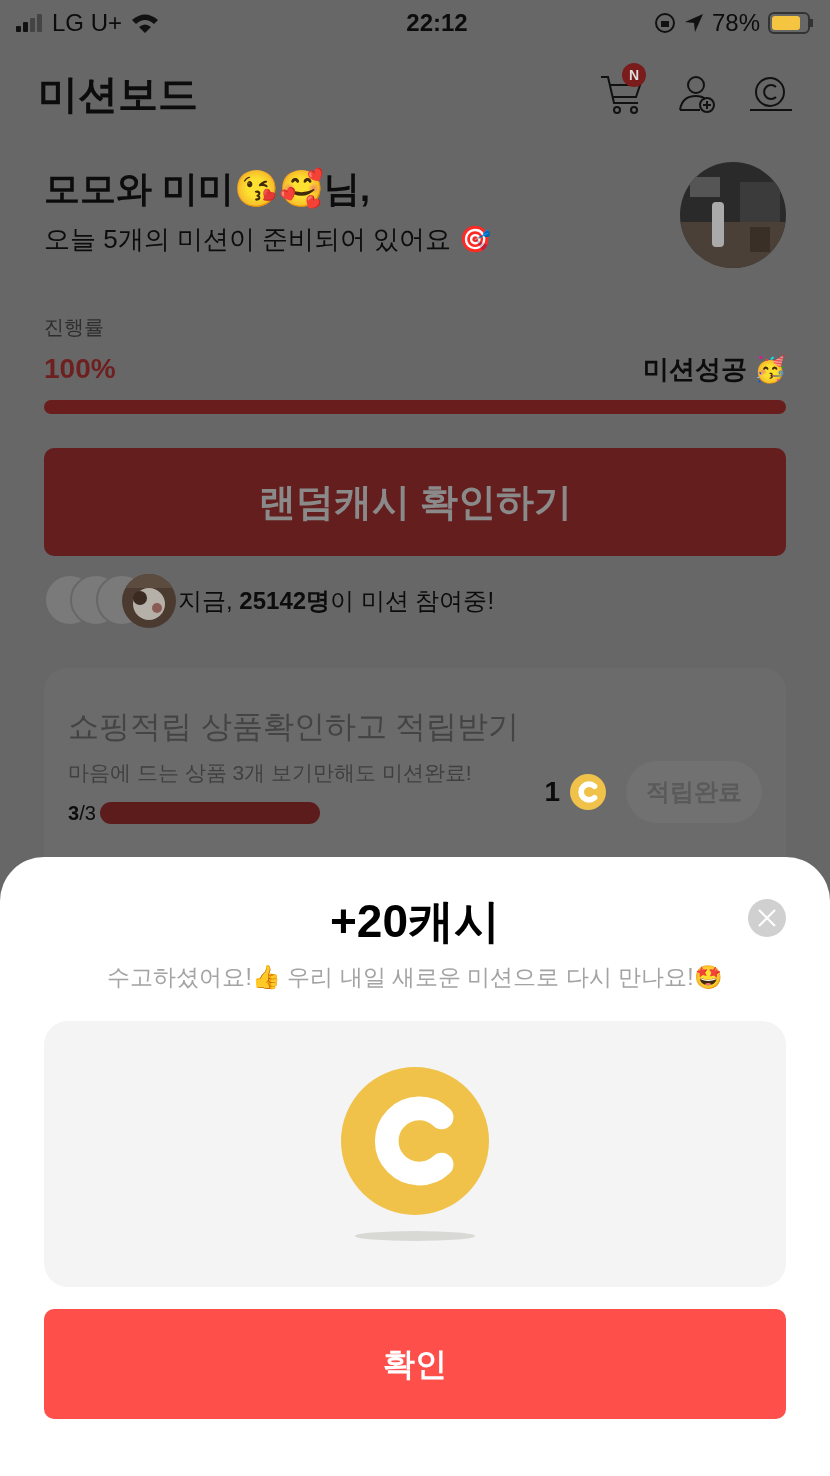 The height and width of the screenshot is (1476, 830). Describe the element at coordinates (735, 23) in the screenshot. I see `battery-percent: 78%` at that location.